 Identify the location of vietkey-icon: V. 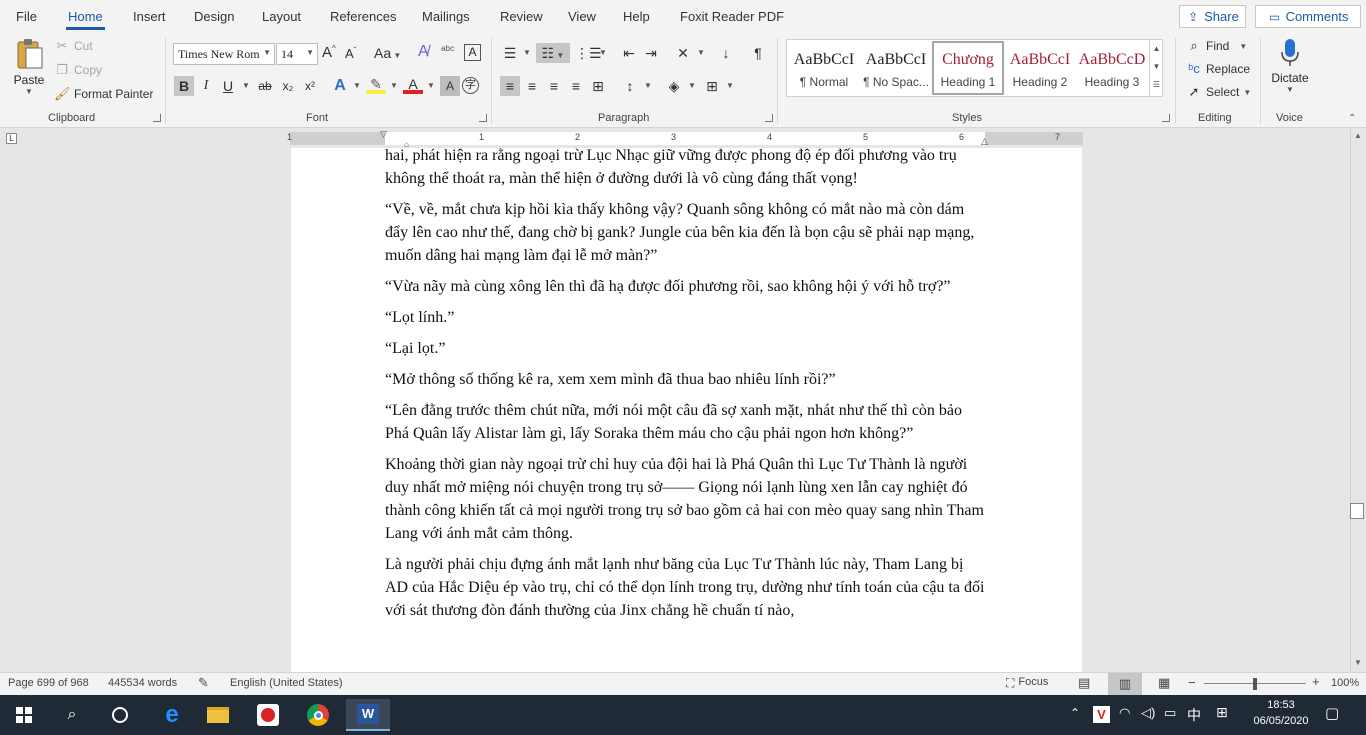
(1101, 714).